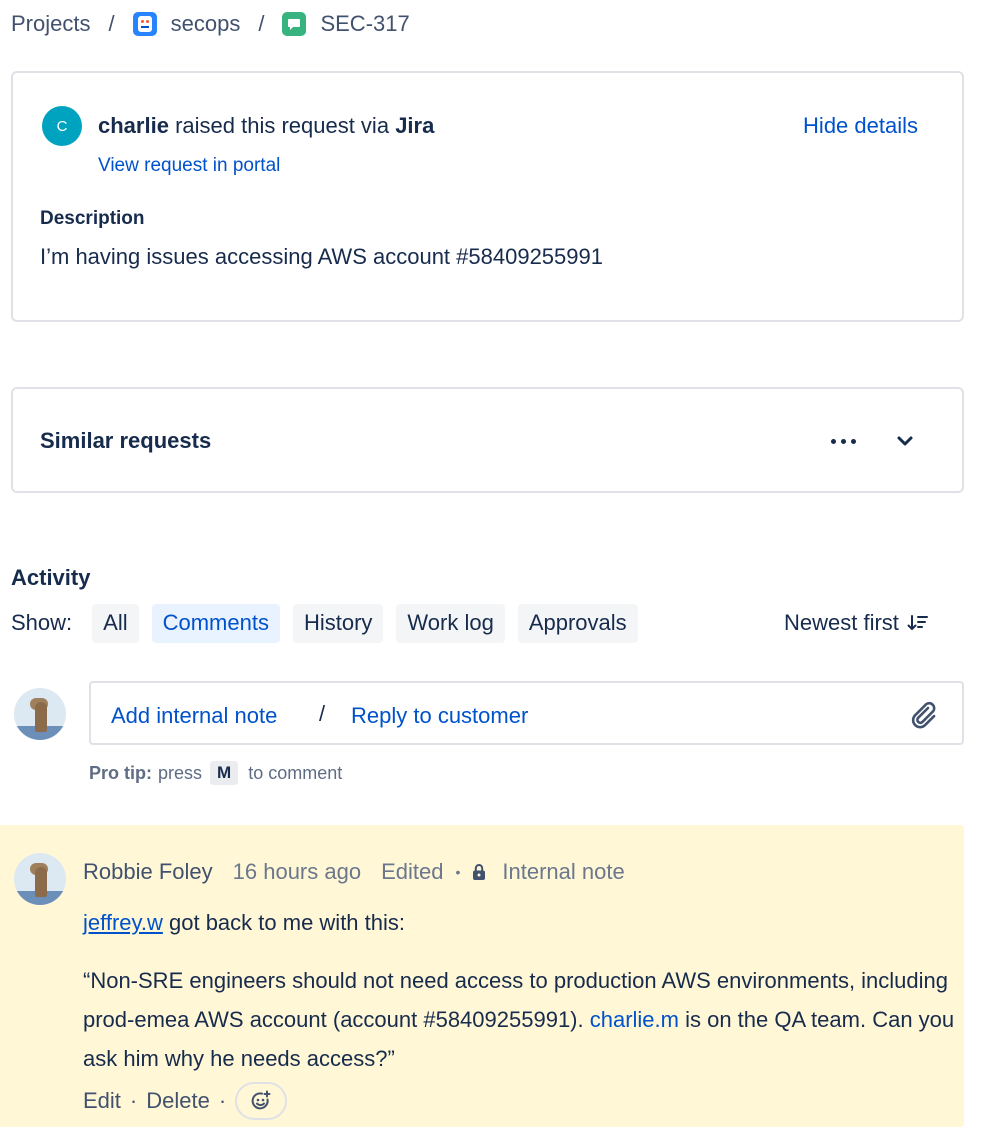 The height and width of the screenshot is (1140, 982). What do you see at coordinates (115, 623) in the screenshot?
I see `filter-all: All` at bounding box center [115, 623].